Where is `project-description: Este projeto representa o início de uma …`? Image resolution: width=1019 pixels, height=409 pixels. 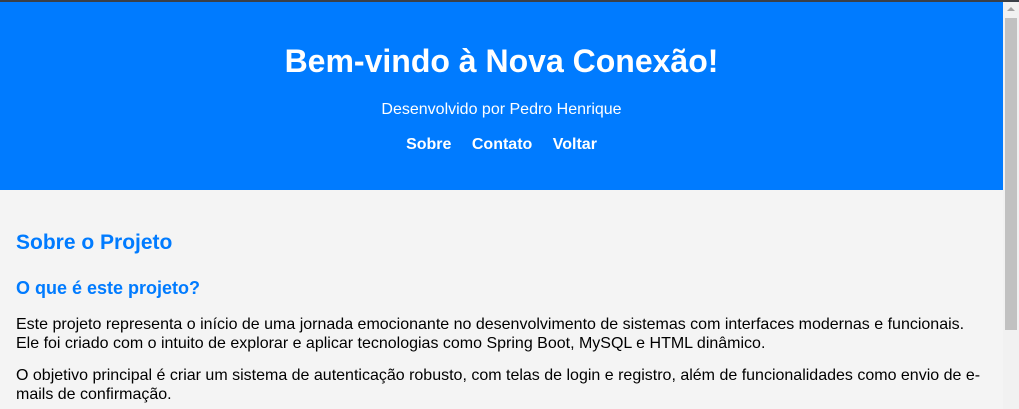 project-description: Este projeto representa o início de uma … is located at coordinates (490, 334).